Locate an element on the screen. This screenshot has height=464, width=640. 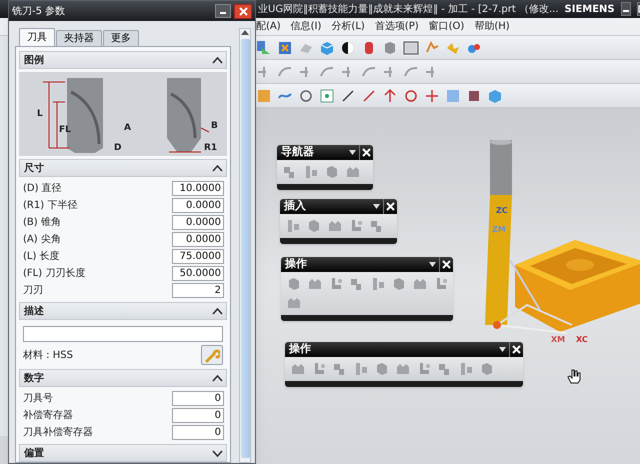
field-label: (L) 长度 is located at coordinates (41, 257).